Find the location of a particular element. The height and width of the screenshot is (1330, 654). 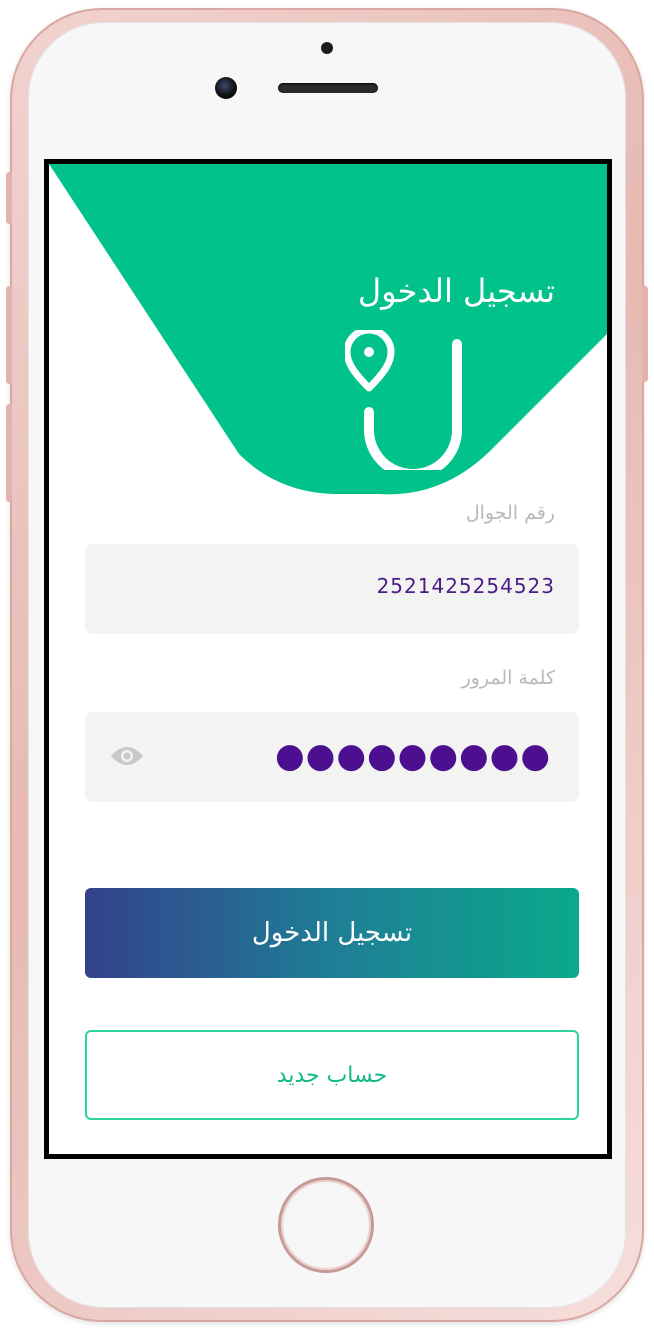

page-title: تسجيل الدخول is located at coordinates (456, 291).